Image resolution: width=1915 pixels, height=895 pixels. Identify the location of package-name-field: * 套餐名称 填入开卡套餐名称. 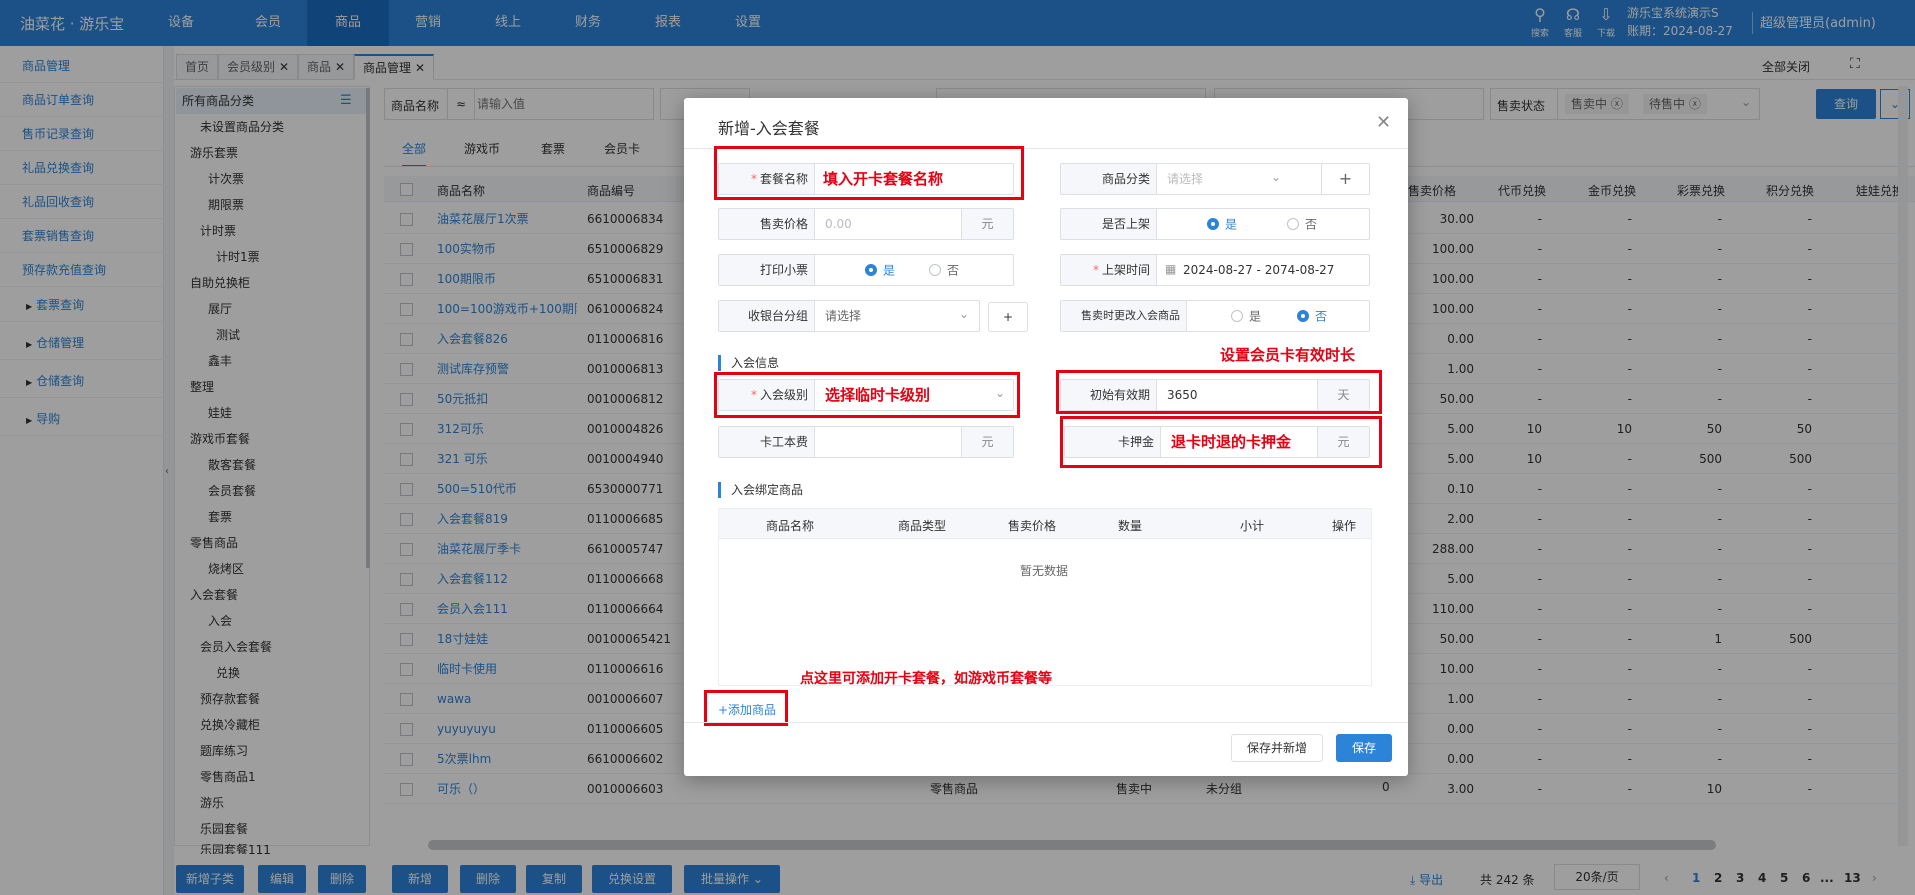
(866, 179).